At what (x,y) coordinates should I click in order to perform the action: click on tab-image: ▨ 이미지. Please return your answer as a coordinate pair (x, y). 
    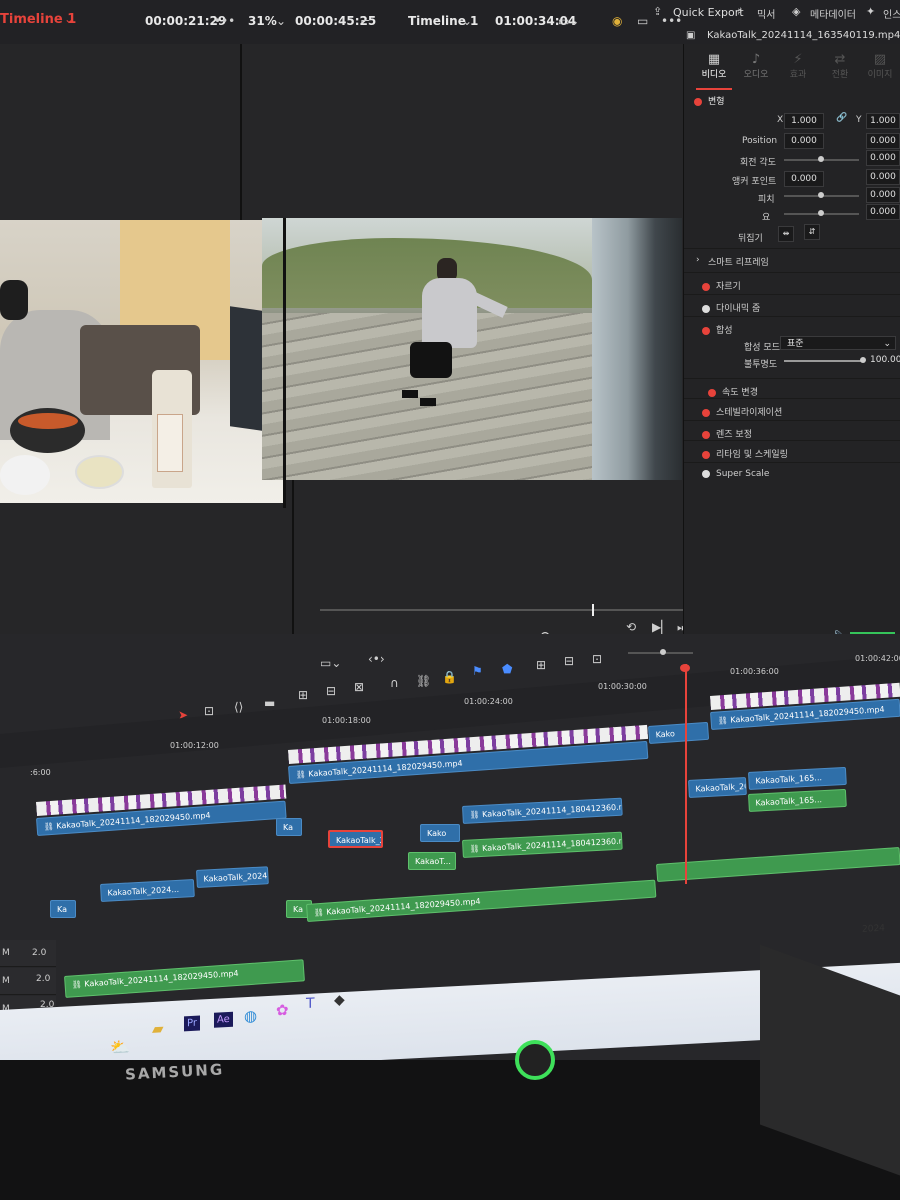
    Looking at the image, I should click on (880, 66).